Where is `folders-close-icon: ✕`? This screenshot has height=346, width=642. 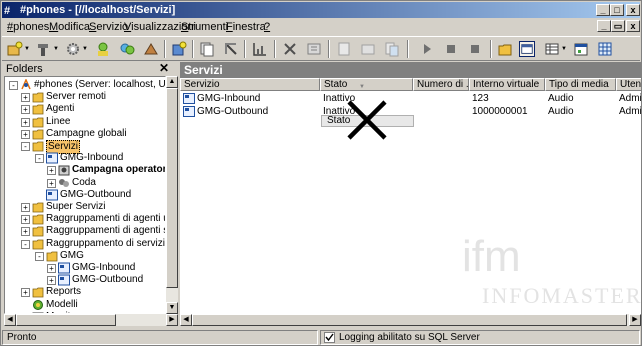 folders-close-icon: ✕ is located at coordinates (164, 68).